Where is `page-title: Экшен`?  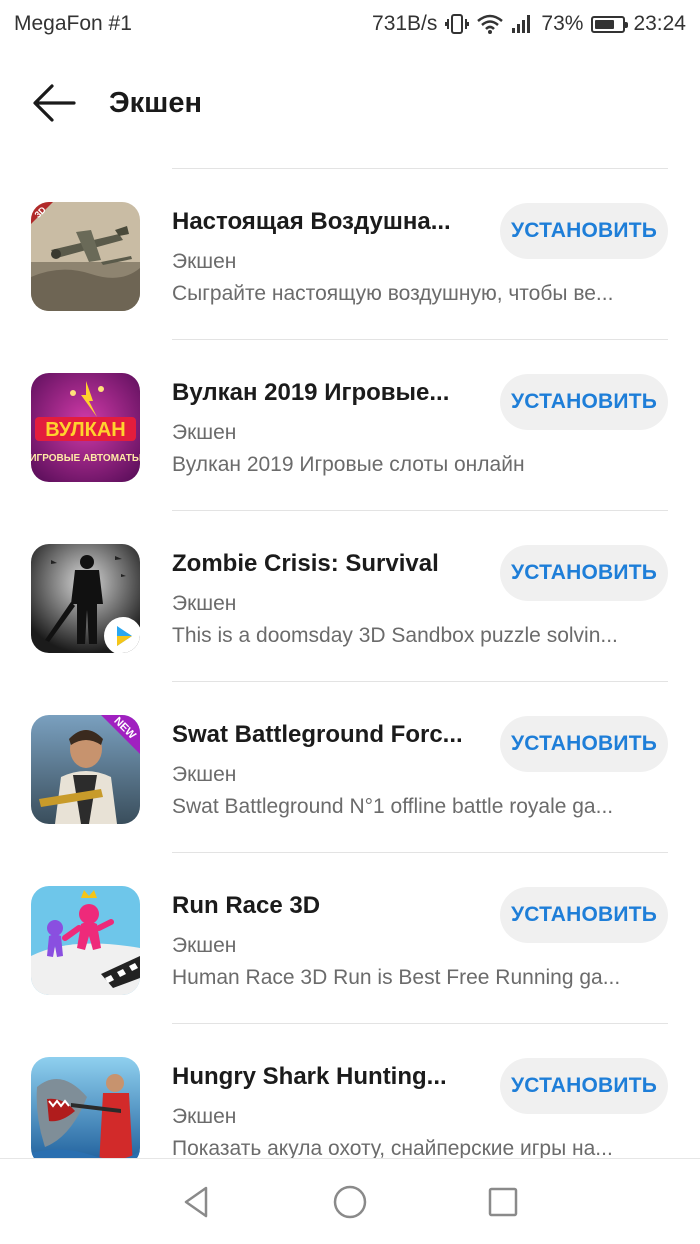 page-title: Экшен is located at coordinates (155, 102).